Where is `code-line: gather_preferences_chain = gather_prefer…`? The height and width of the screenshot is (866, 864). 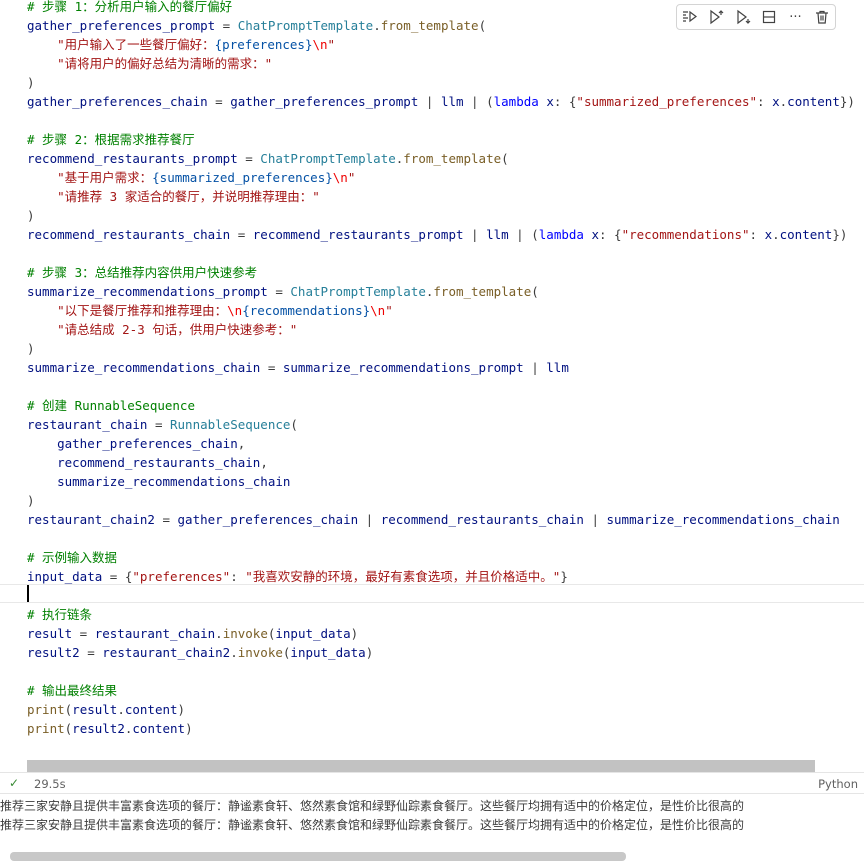
code-line: gather_preferences_chain = gather_prefer… is located at coordinates (441, 101).